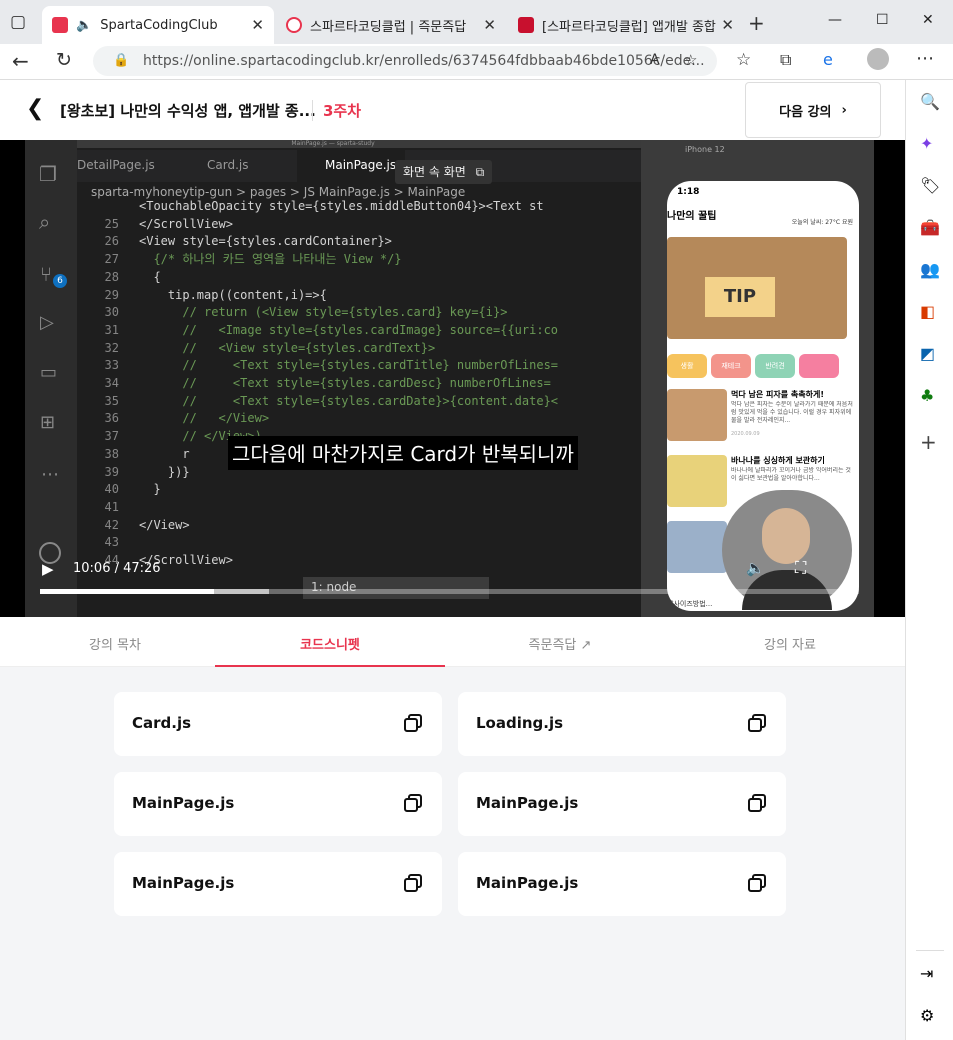 The height and width of the screenshot is (1040, 953). Describe the element at coordinates (47, 322) in the screenshot. I see `debug-icon: ▷` at that location.